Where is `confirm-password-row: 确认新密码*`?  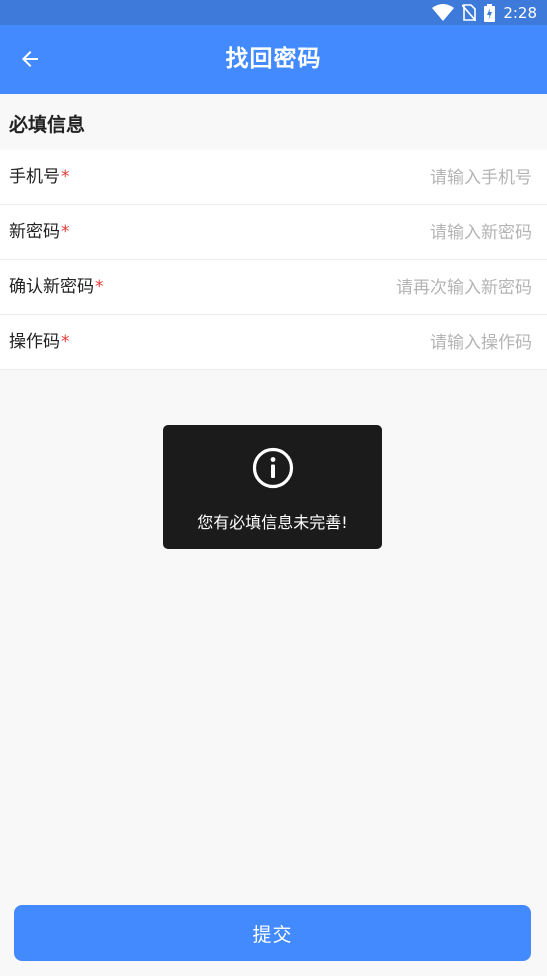
confirm-password-row: 确认新密码* is located at coordinates (273, 287).